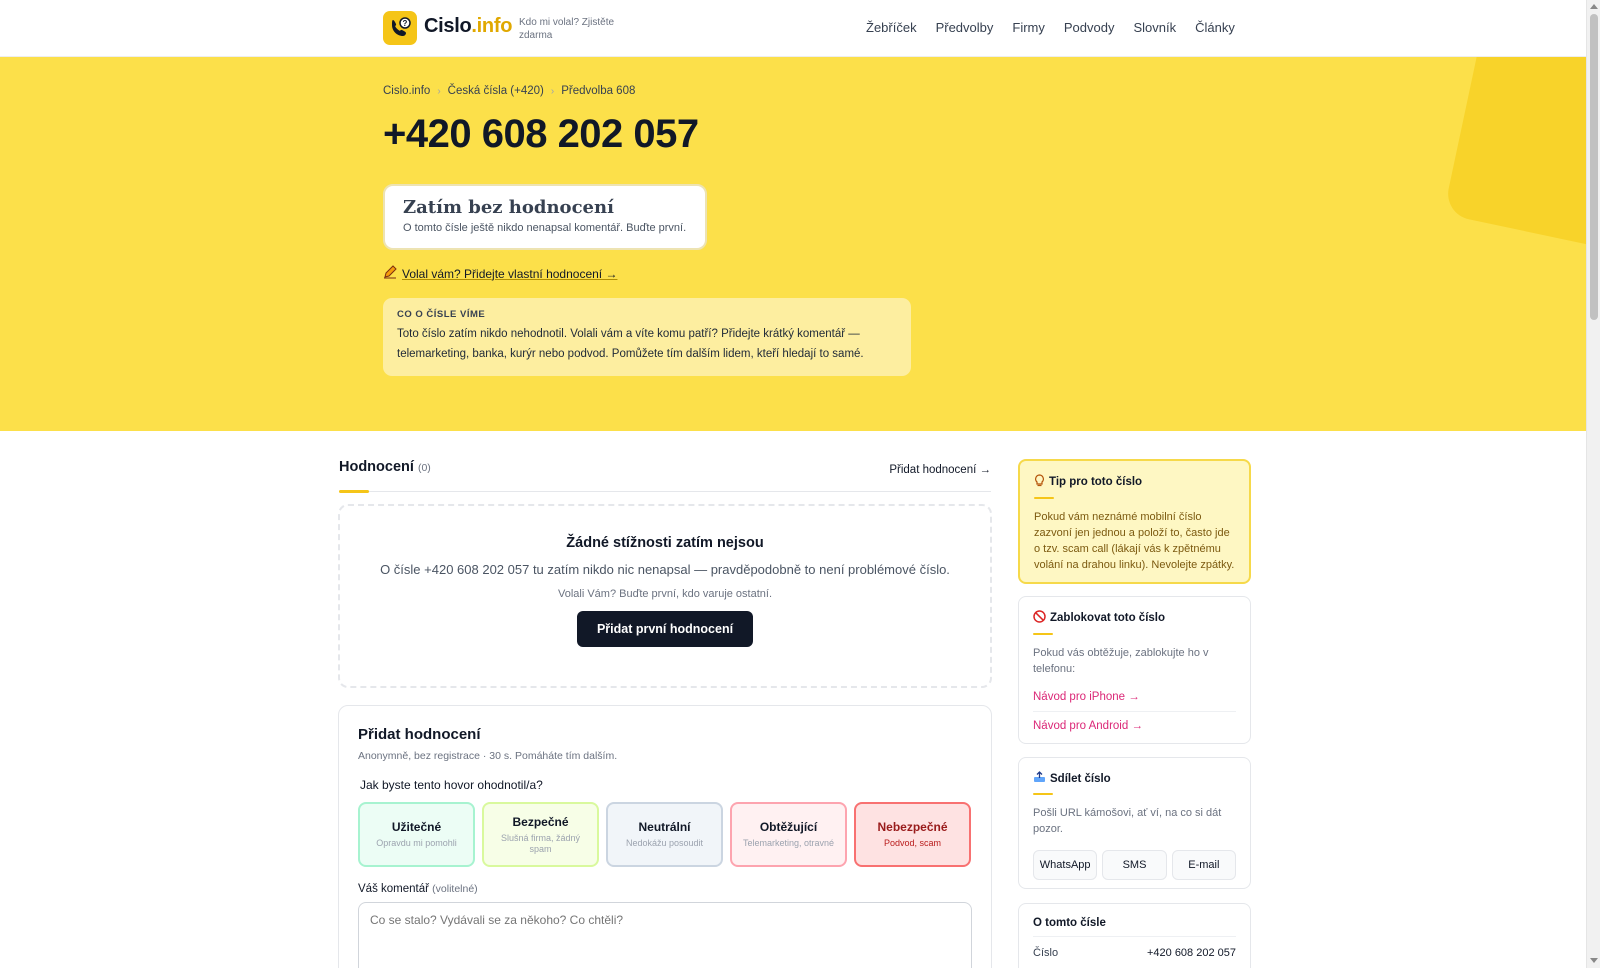  What do you see at coordinates (1043, 794) in the screenshot?
I see `share-underline` at bounding box center [1043, 794].